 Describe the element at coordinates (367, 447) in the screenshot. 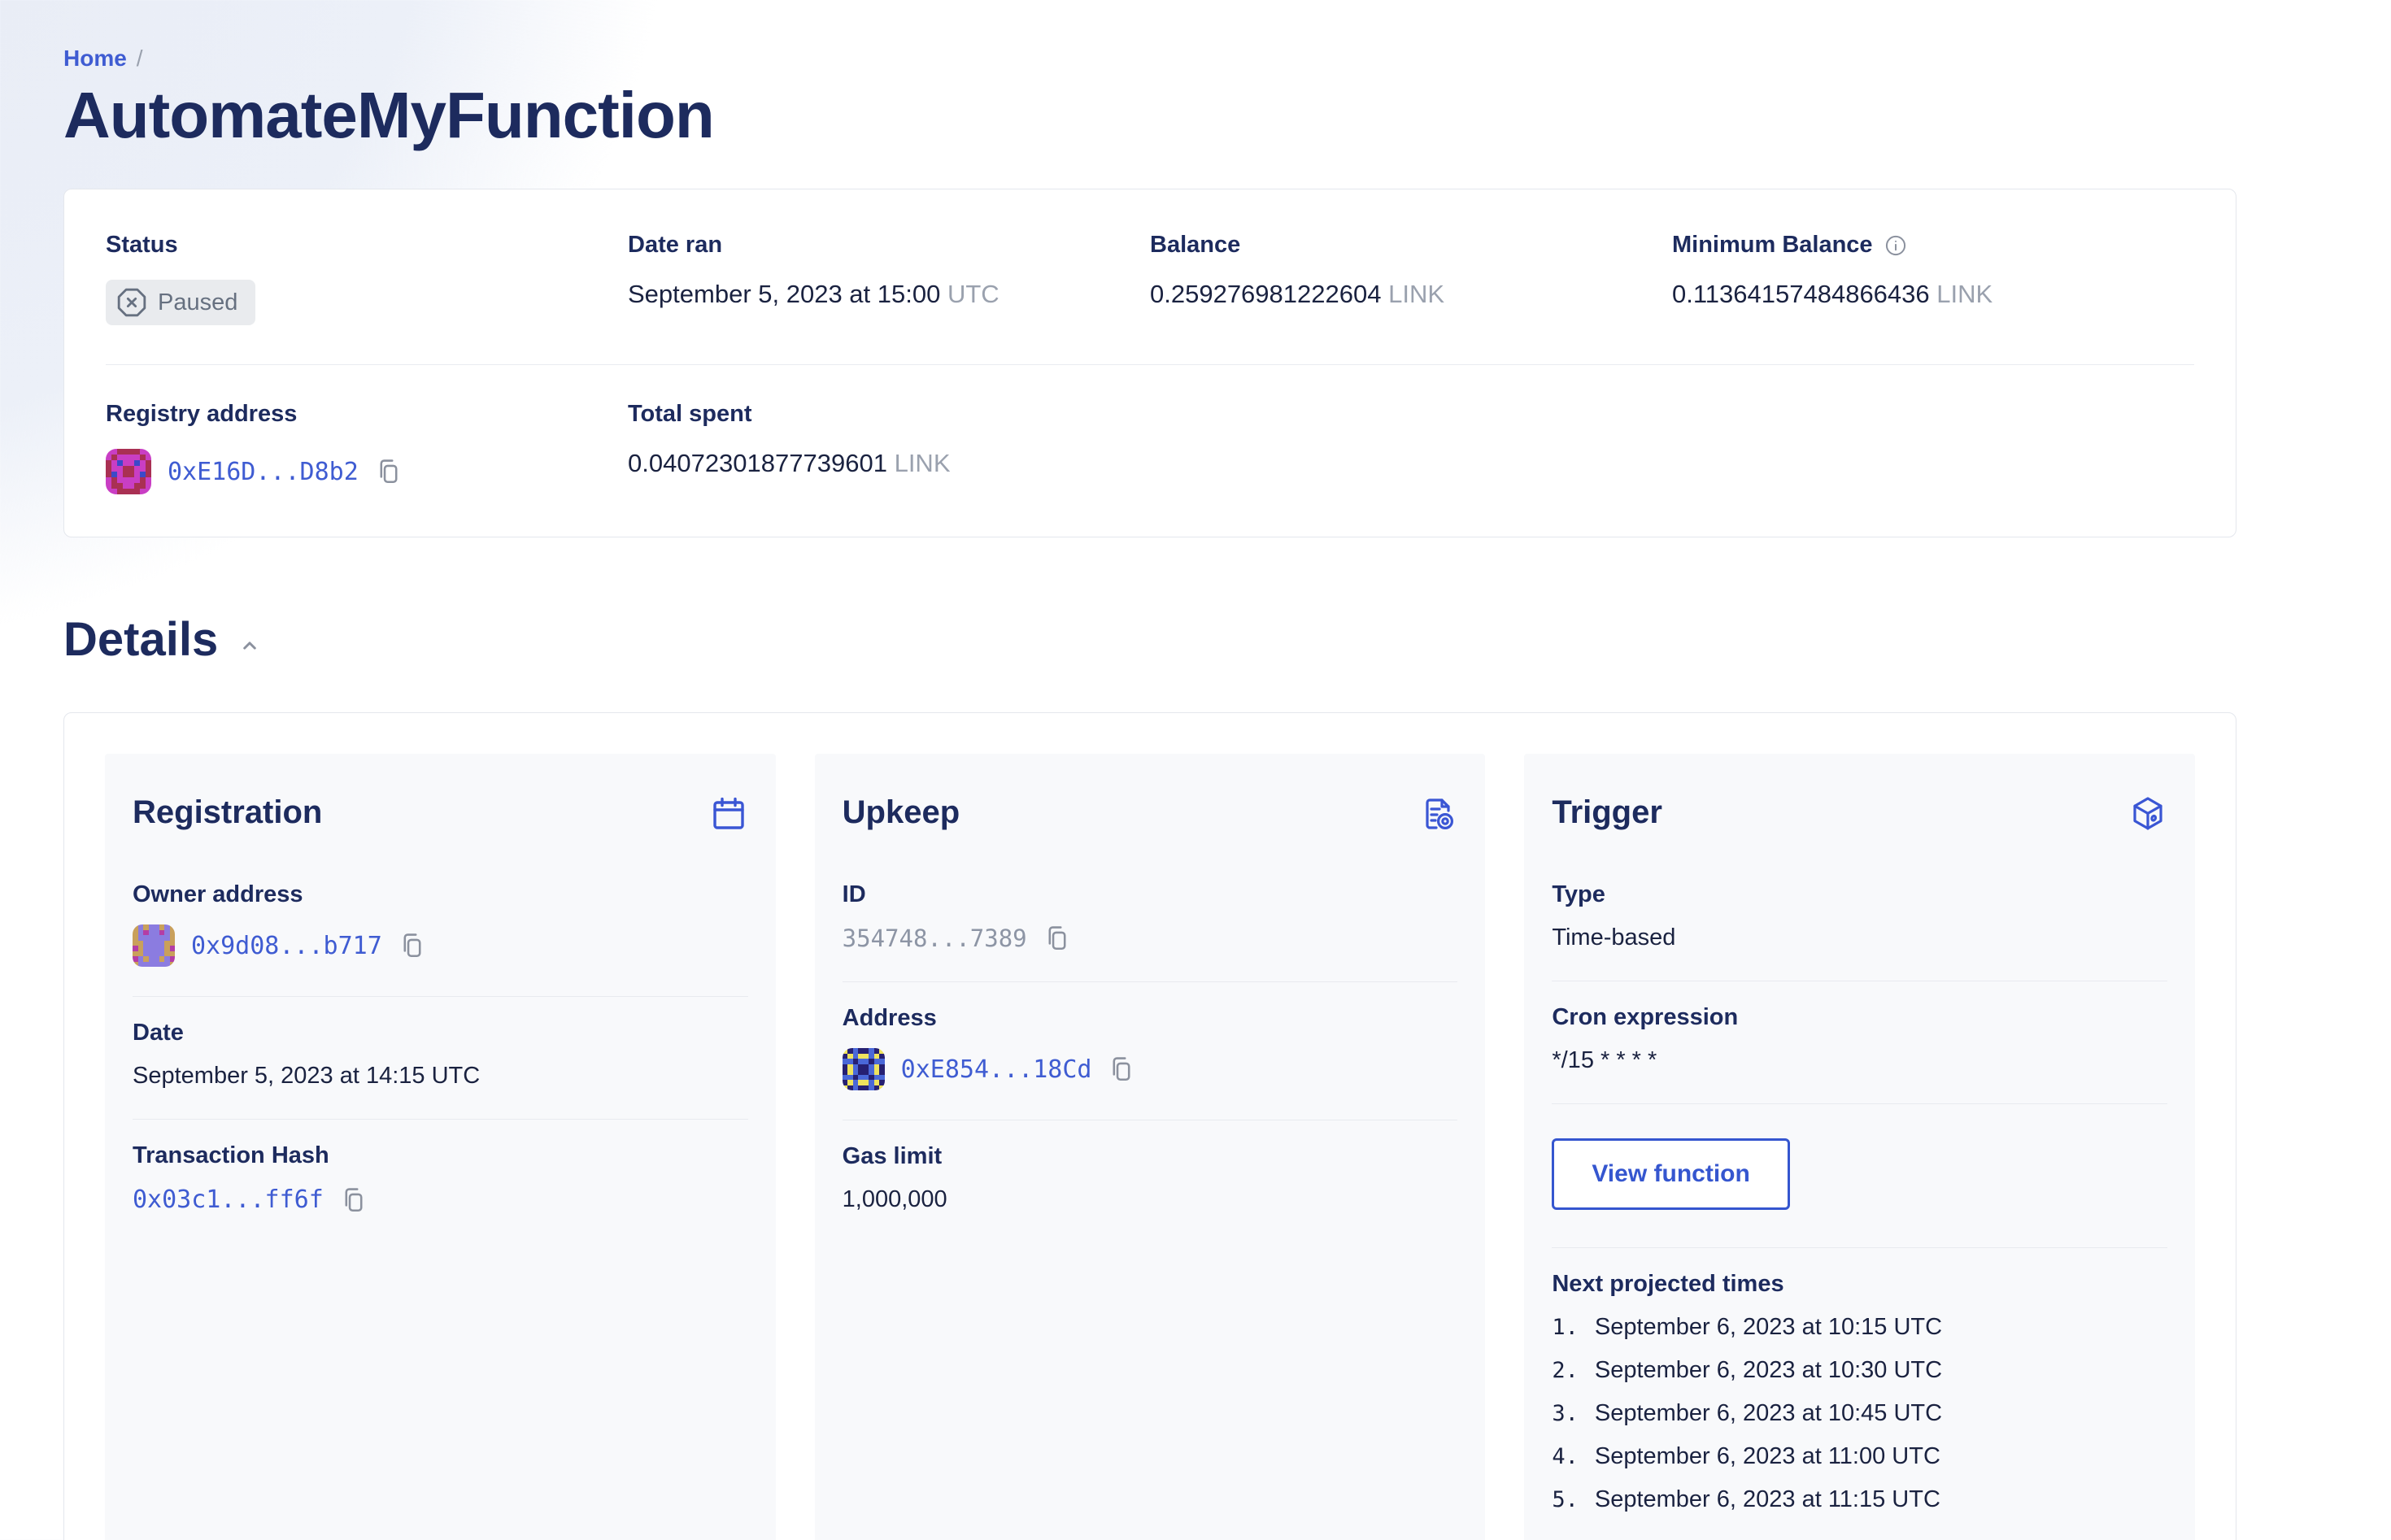

I see `registry-address-field: Registry address 0xE16D...D8b2` at that location.